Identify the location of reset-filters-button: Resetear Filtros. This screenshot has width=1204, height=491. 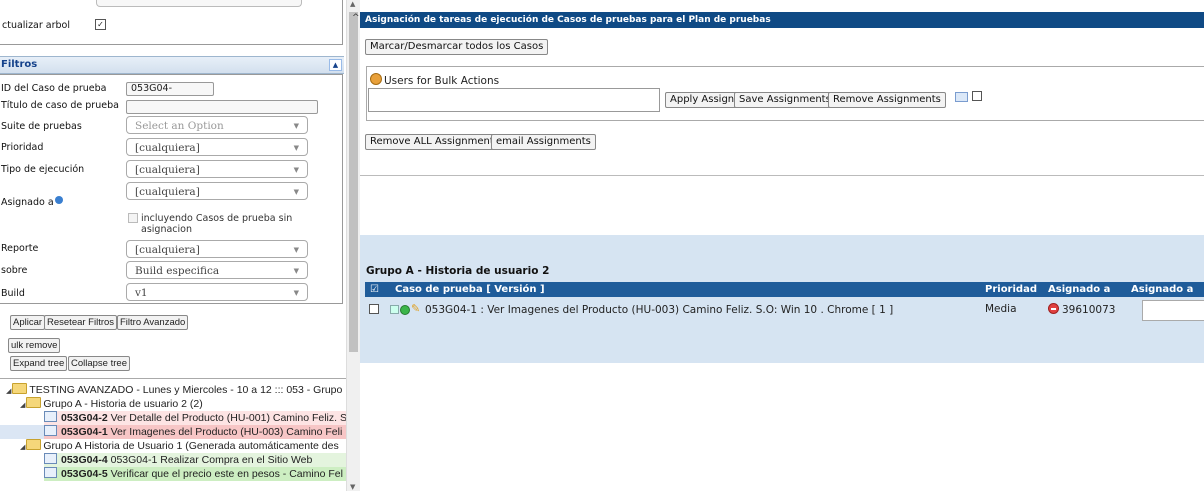
(81, 322).